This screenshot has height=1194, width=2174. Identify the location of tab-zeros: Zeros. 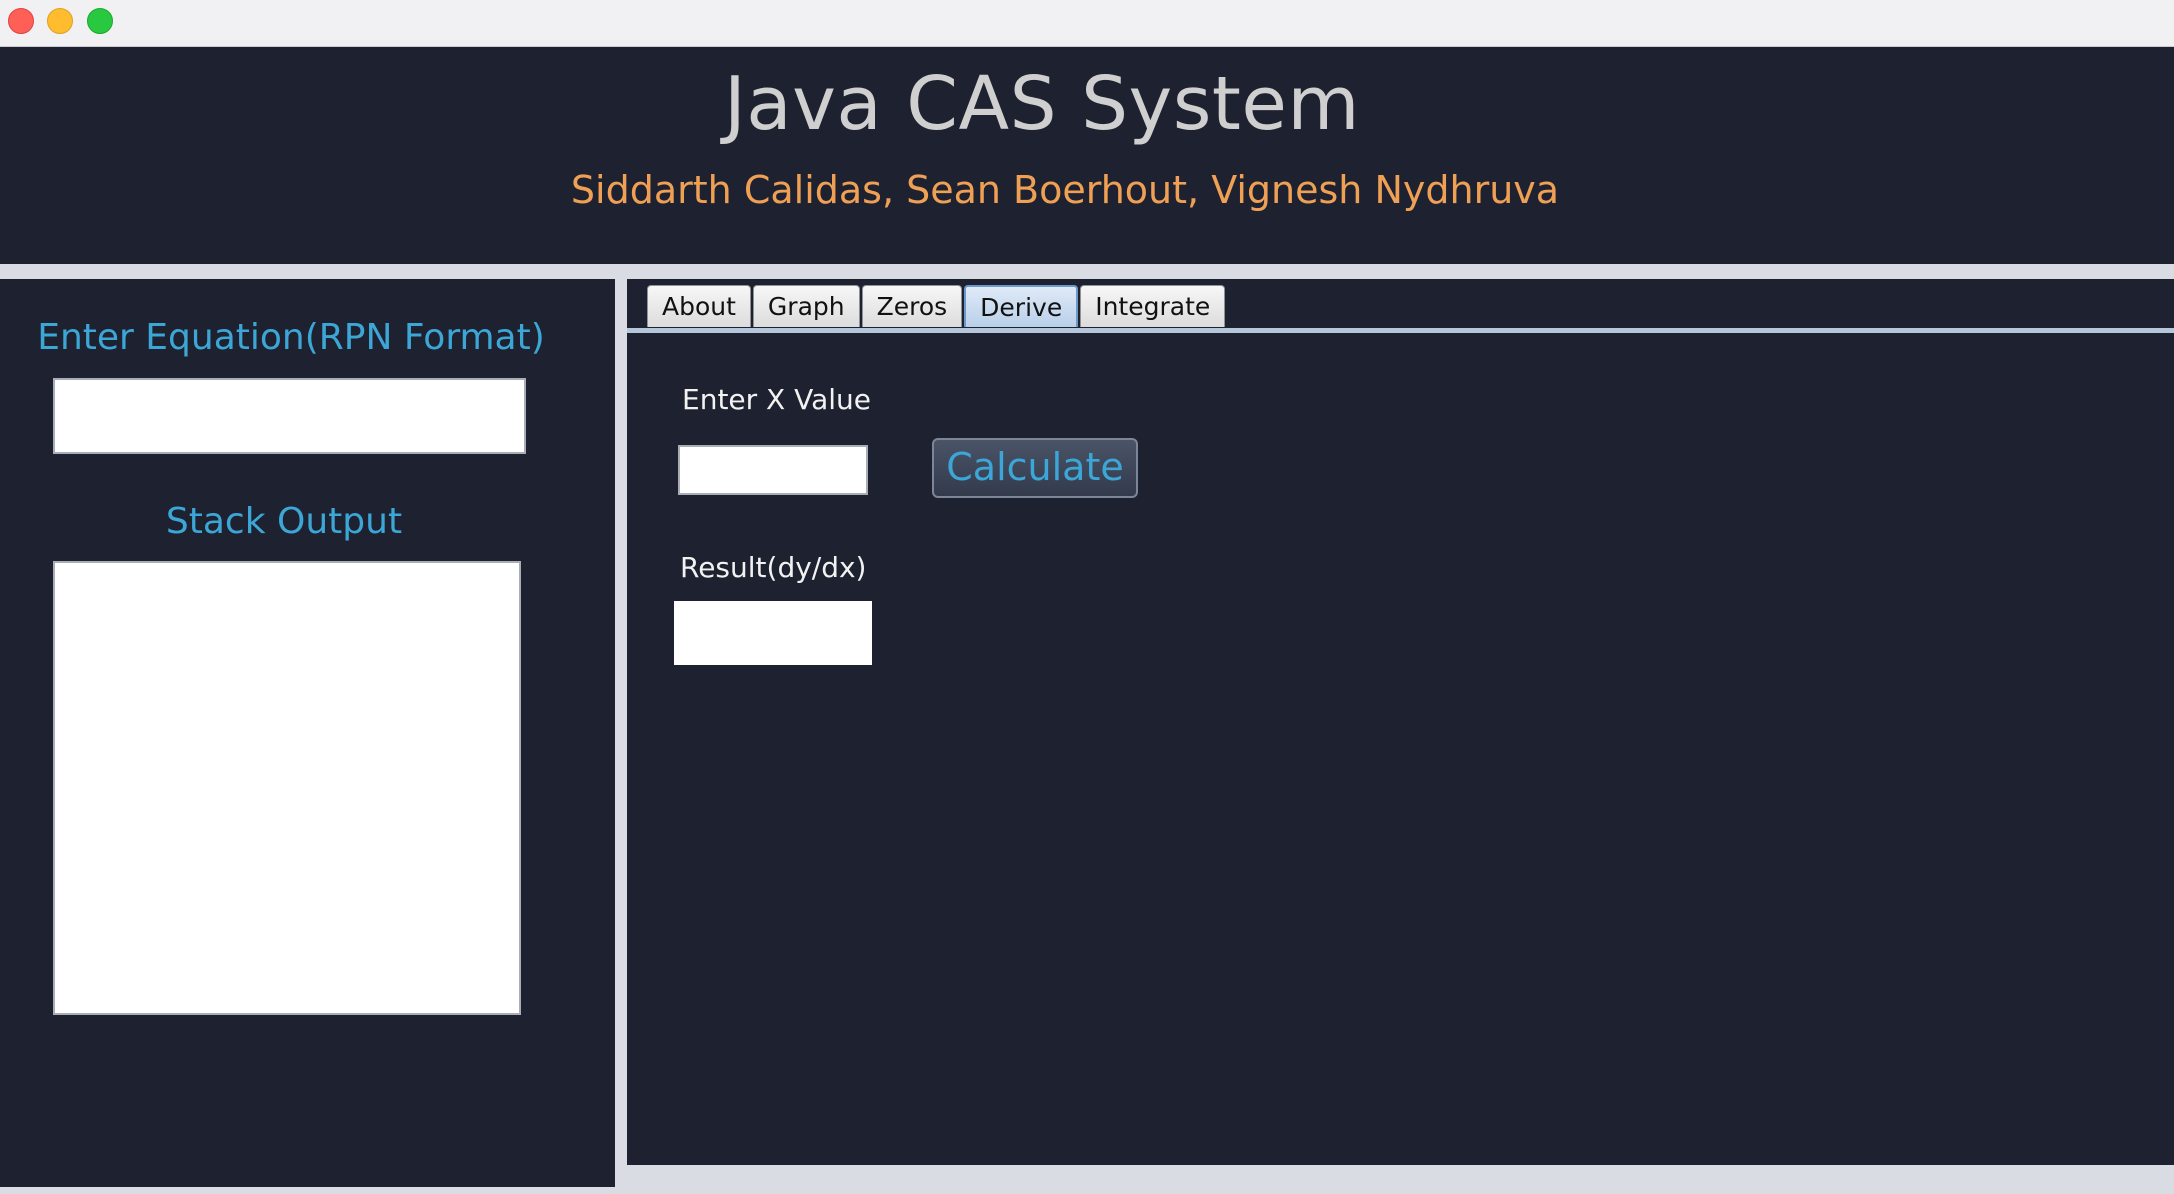
(912, 306).